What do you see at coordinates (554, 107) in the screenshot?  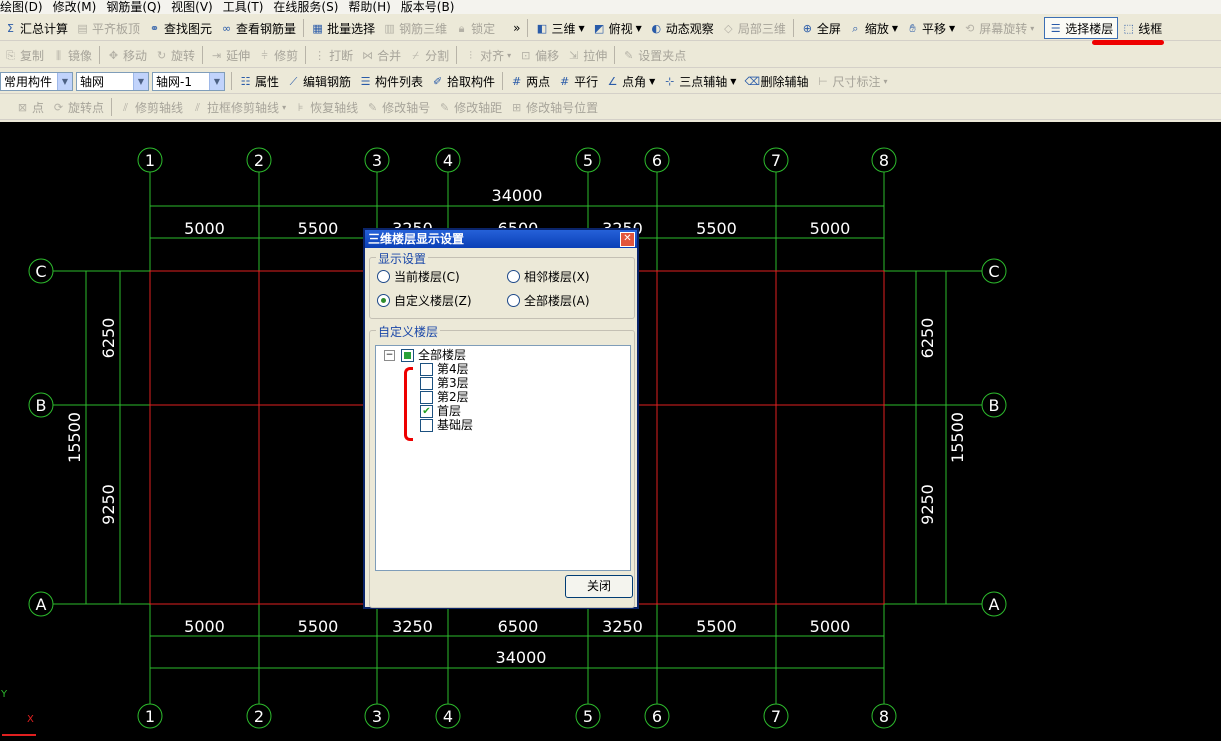 I see `modify-axis-number-position-button: ⊞ 修改轴号位置` at bounding box center [554, 107].